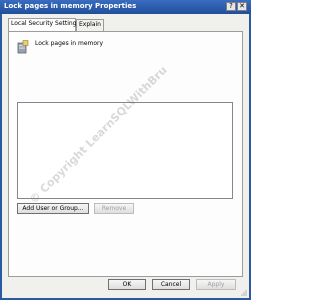 The image size is (320, 300). I want to click on ok-button: OK, so click(127, 284).